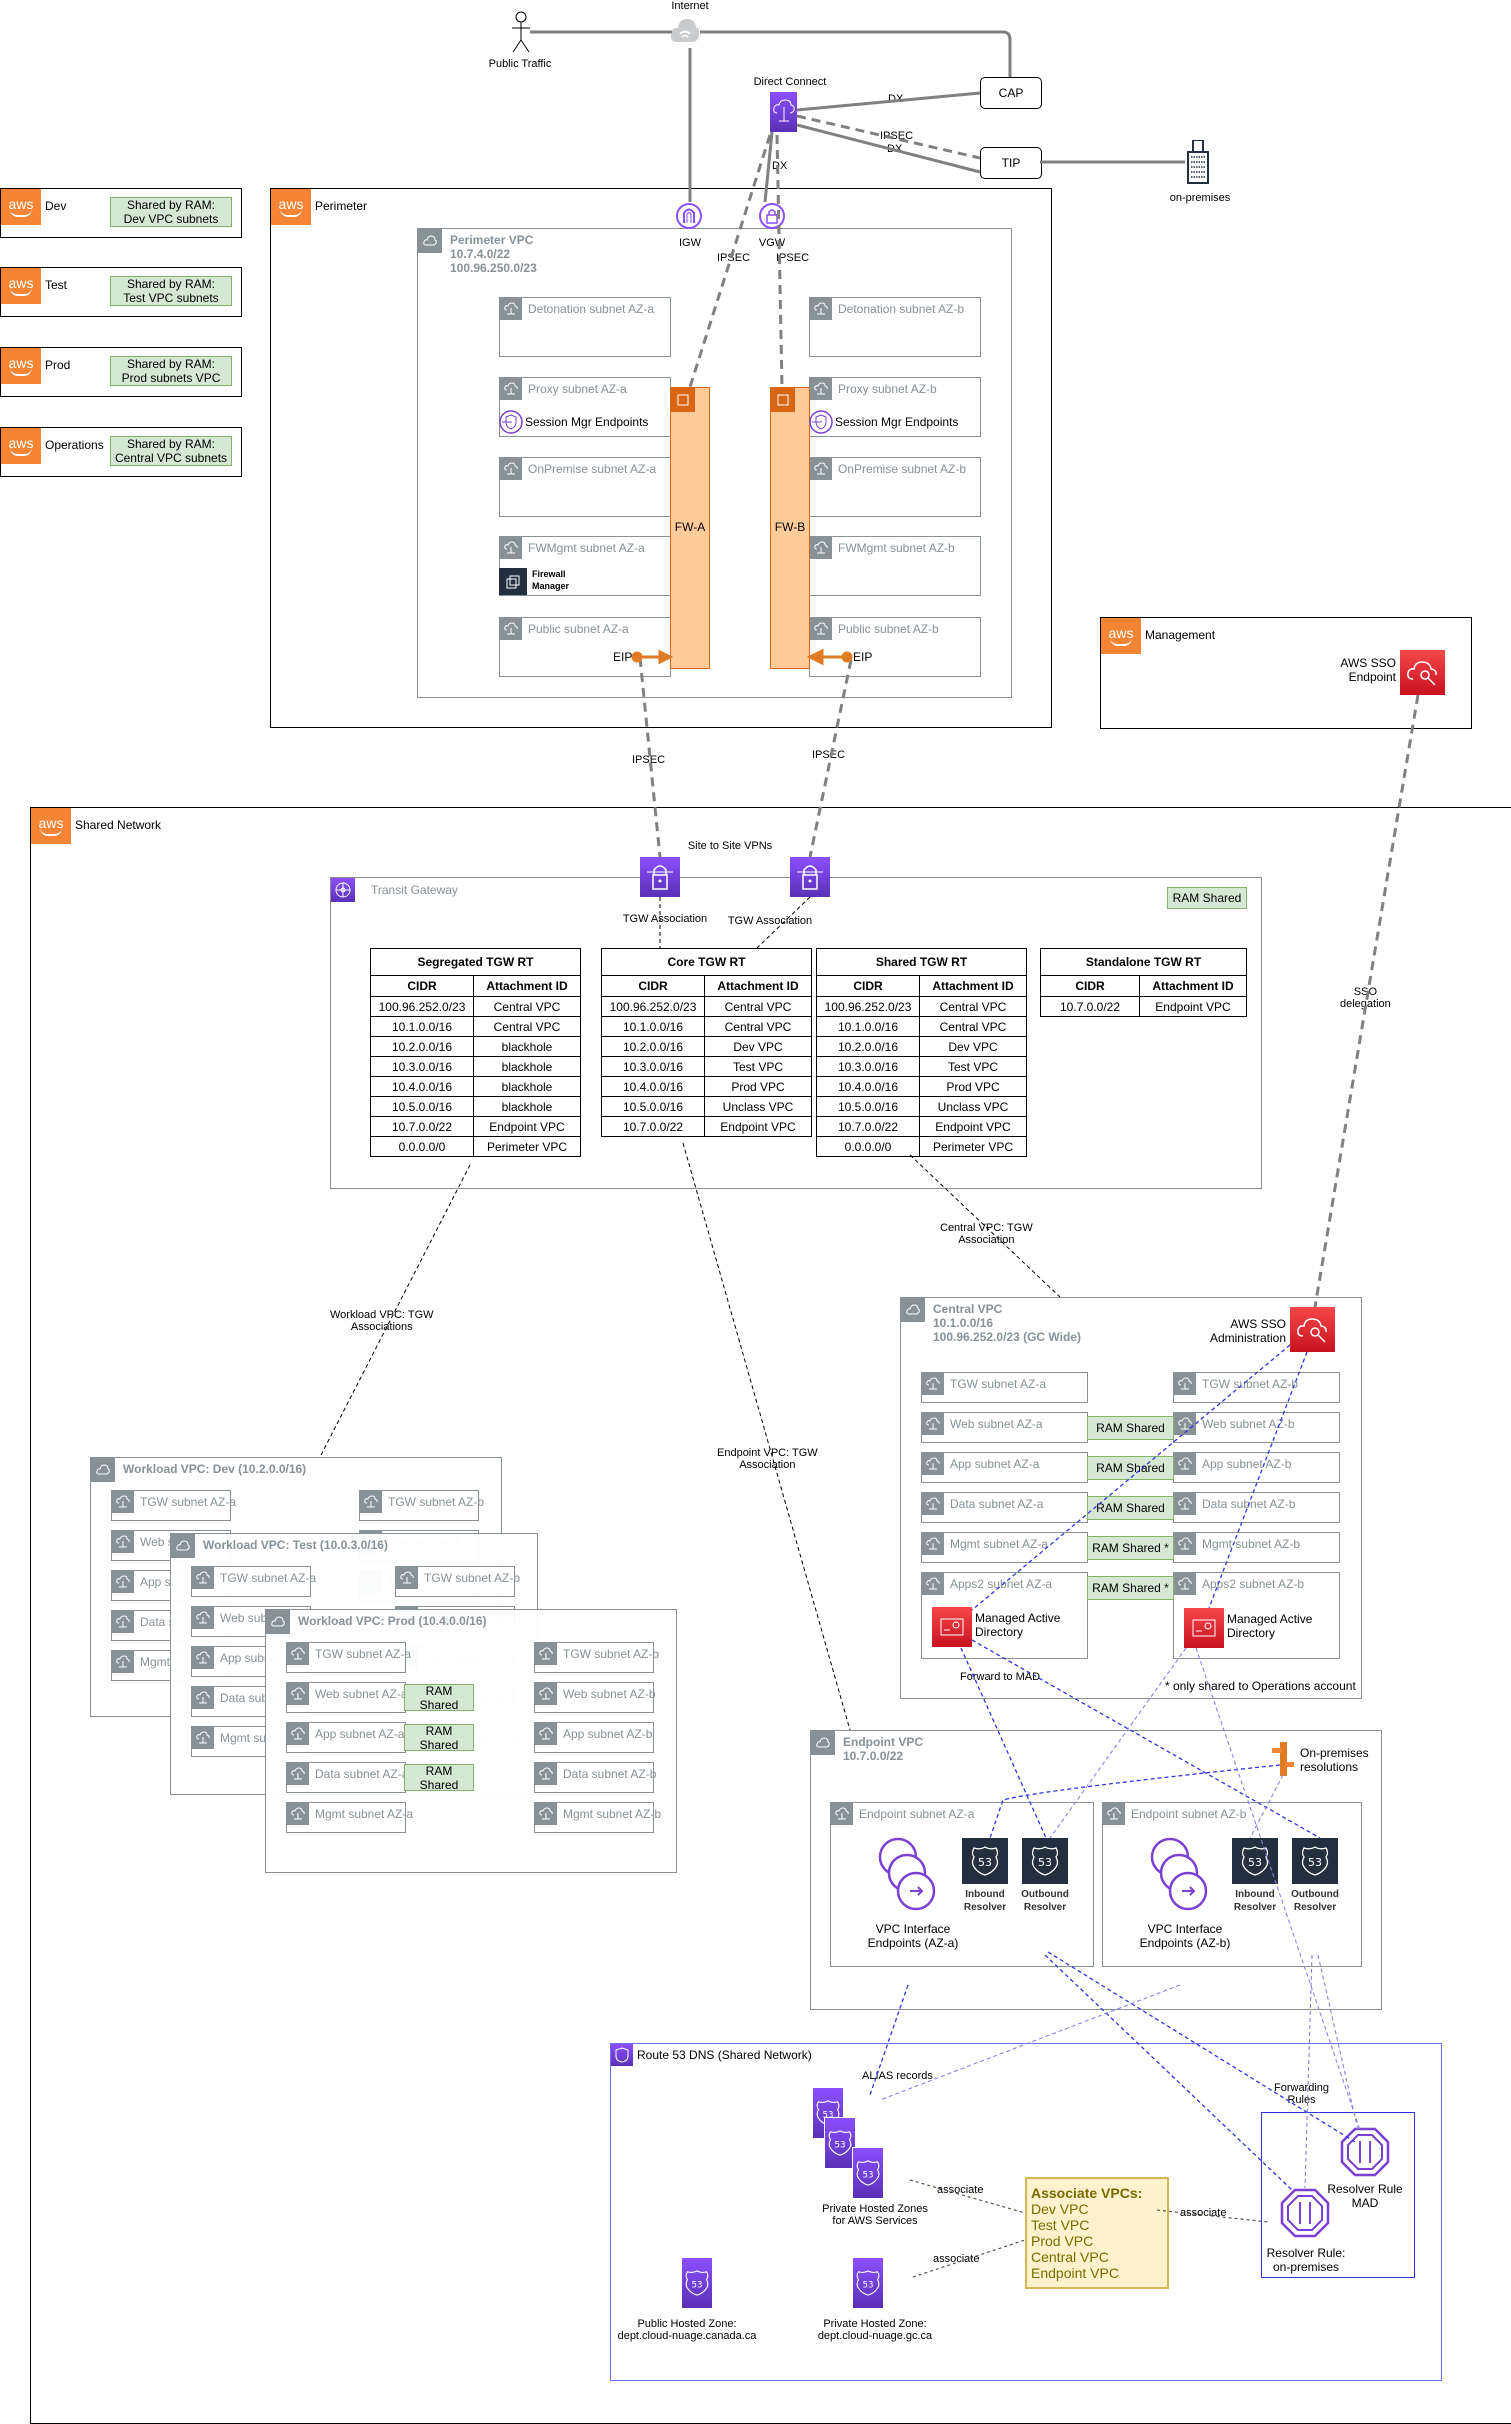 The image size is (1511, 2424). What do you see at coordinates (1130, 1548) in the screenshot?
I see `ram-shared-badge: RAM Shared *` at bounding box center [1130, 1548].